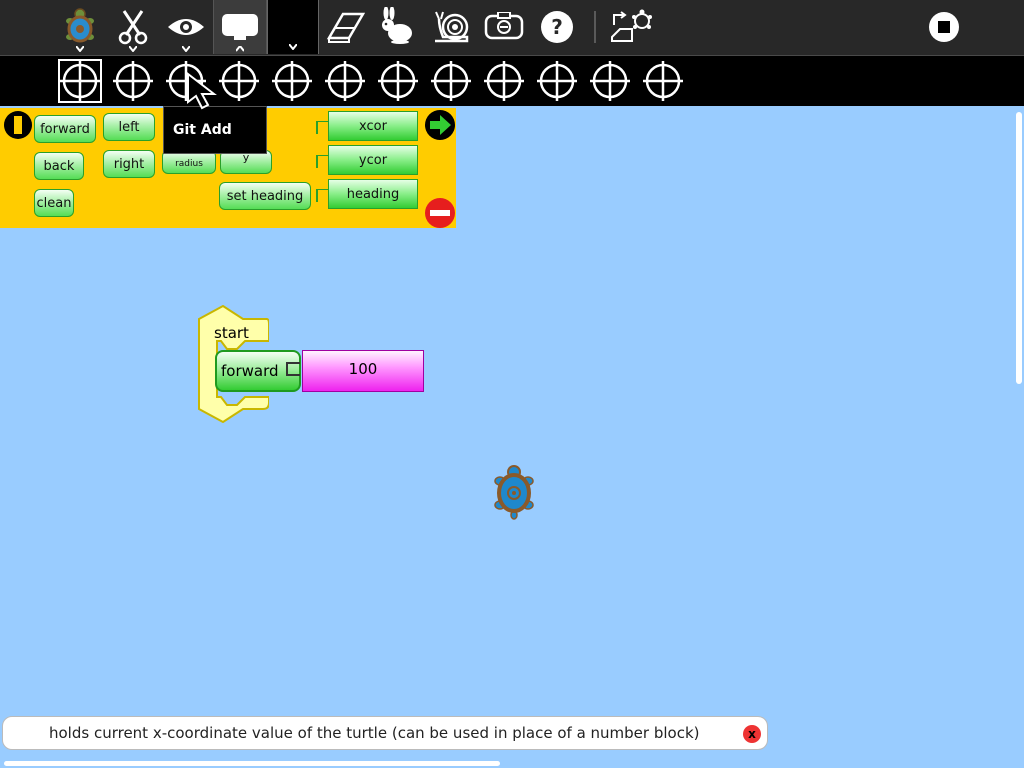 This screenshot has height=768, width=1024. Describe the element at coordinates (595, 27) in the screenshot. I see `toolbar-separator` at that location.